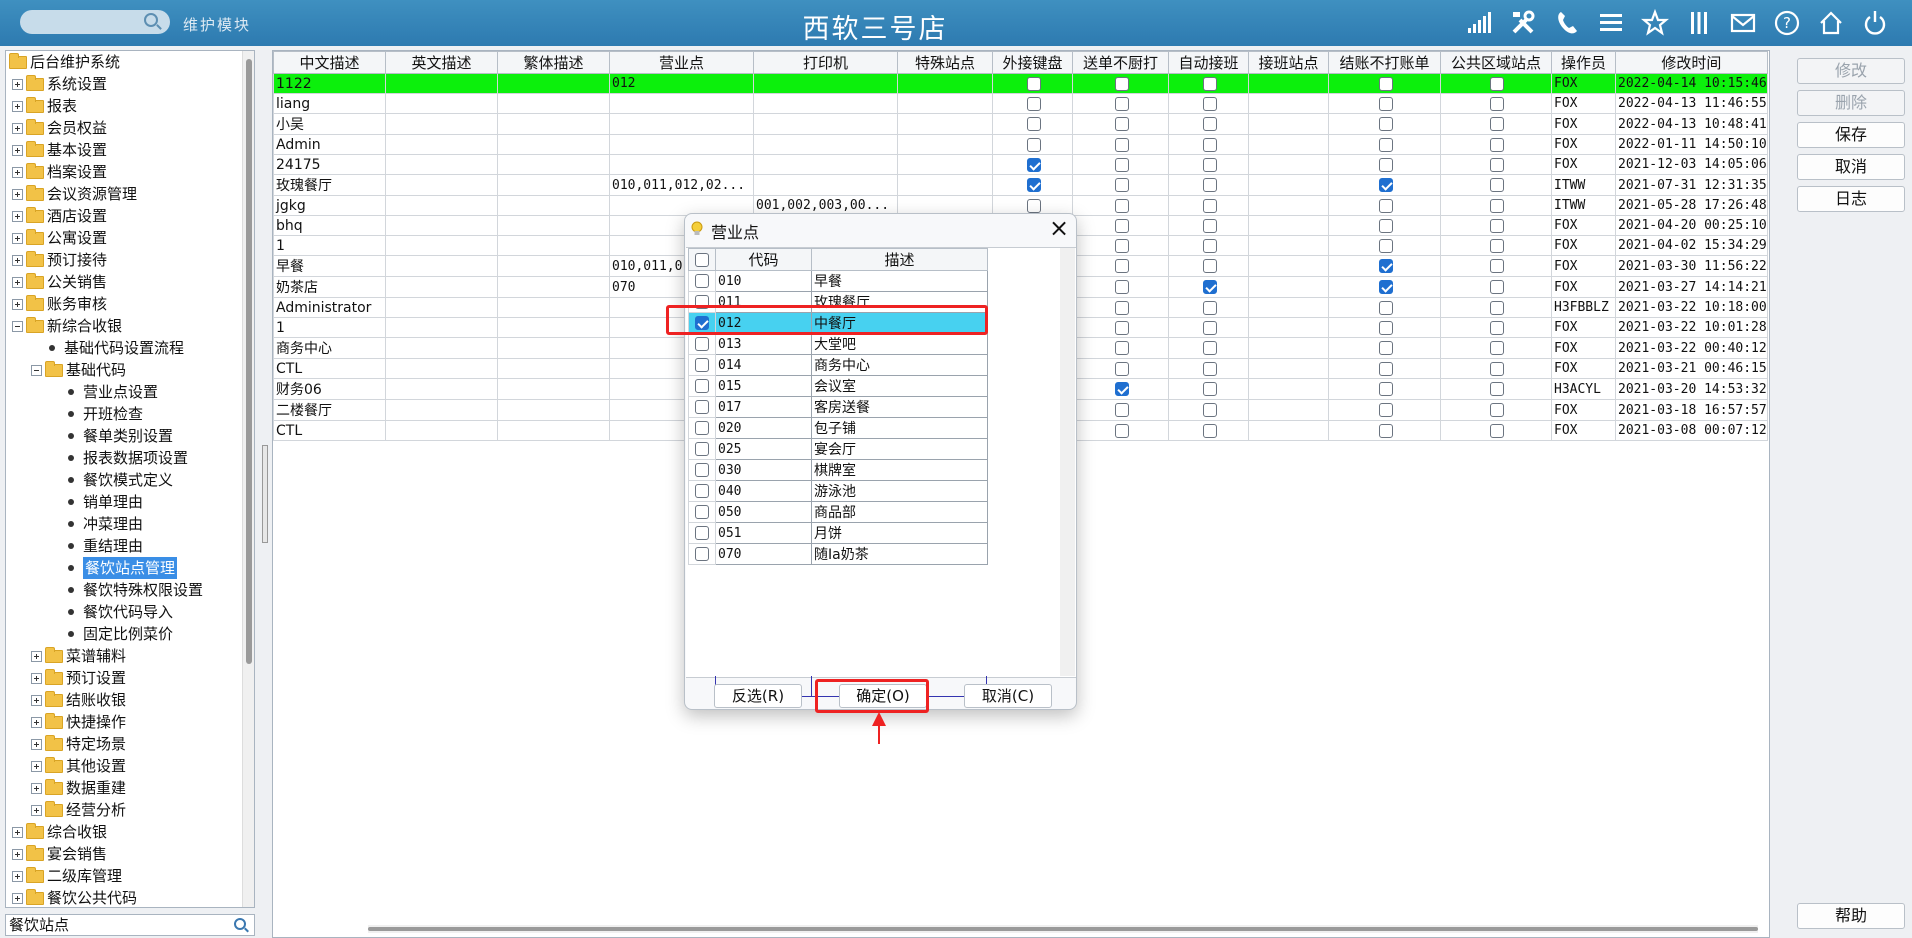  I want to click on tree-item: 销单理由, so click(102, 502).